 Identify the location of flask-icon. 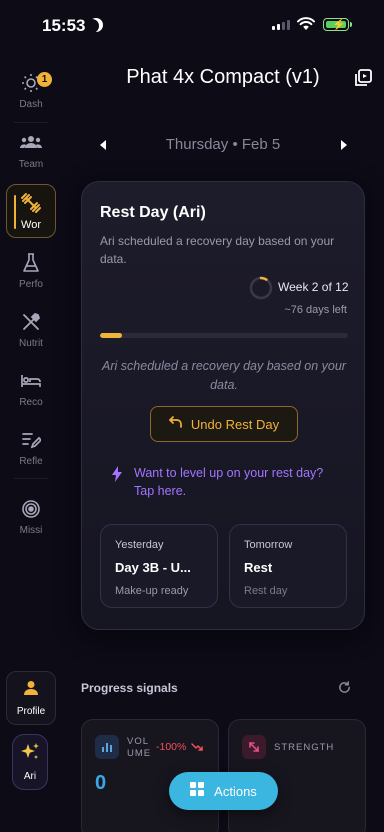
(31, 263).